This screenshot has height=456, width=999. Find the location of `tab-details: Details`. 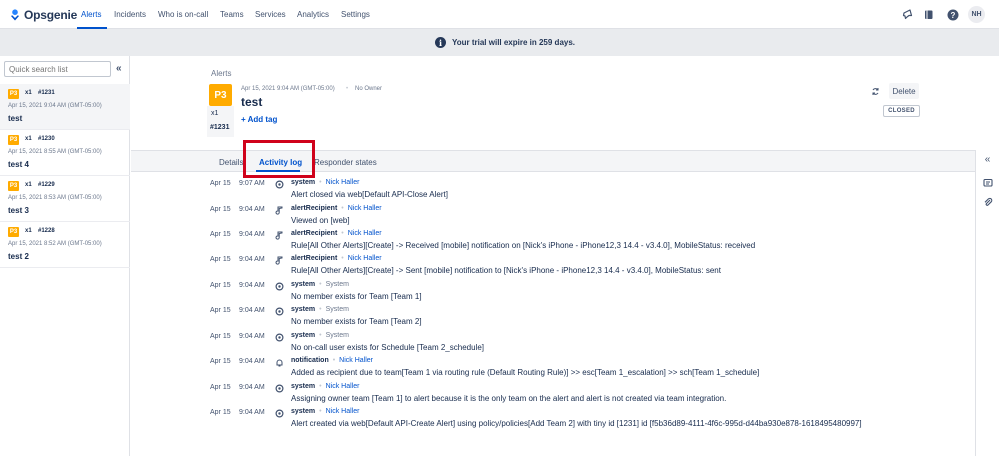

tab-details: Details is located at coordinates (231, 162).